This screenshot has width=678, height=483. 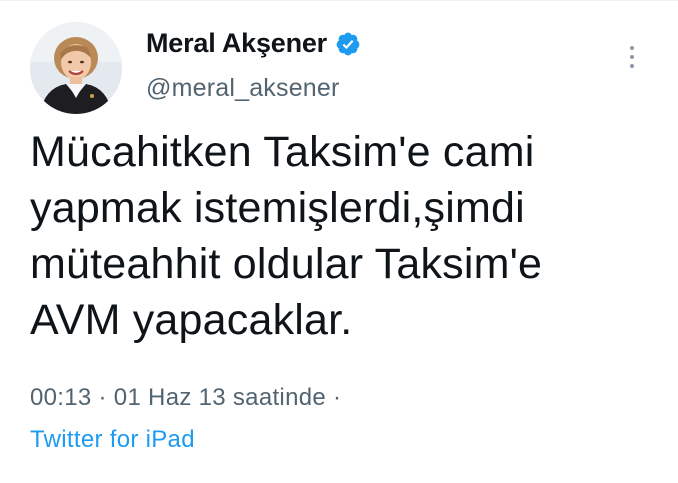 I want to click on tweet-time: 00:13, so click(x=61, y=397).